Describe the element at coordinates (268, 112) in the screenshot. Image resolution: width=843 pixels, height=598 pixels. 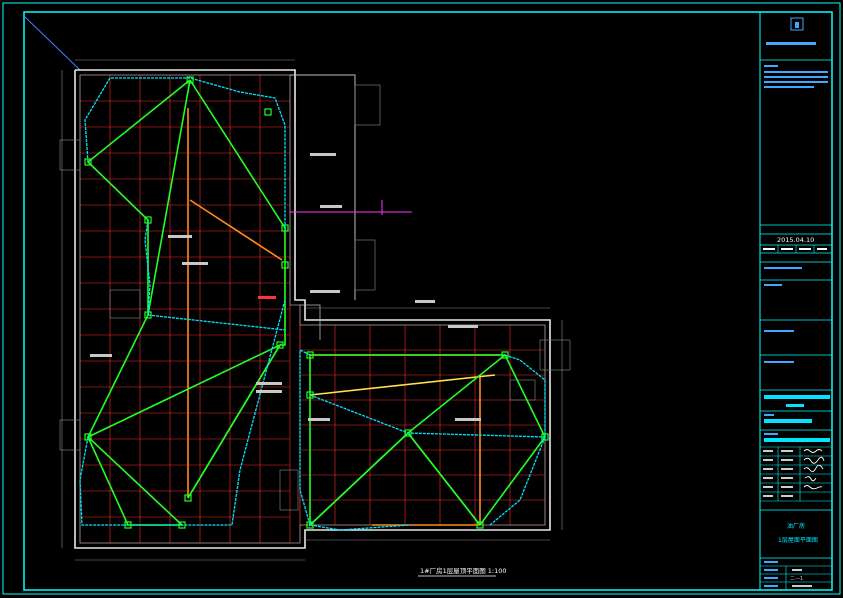
I see `roof-drain-node` at that location.